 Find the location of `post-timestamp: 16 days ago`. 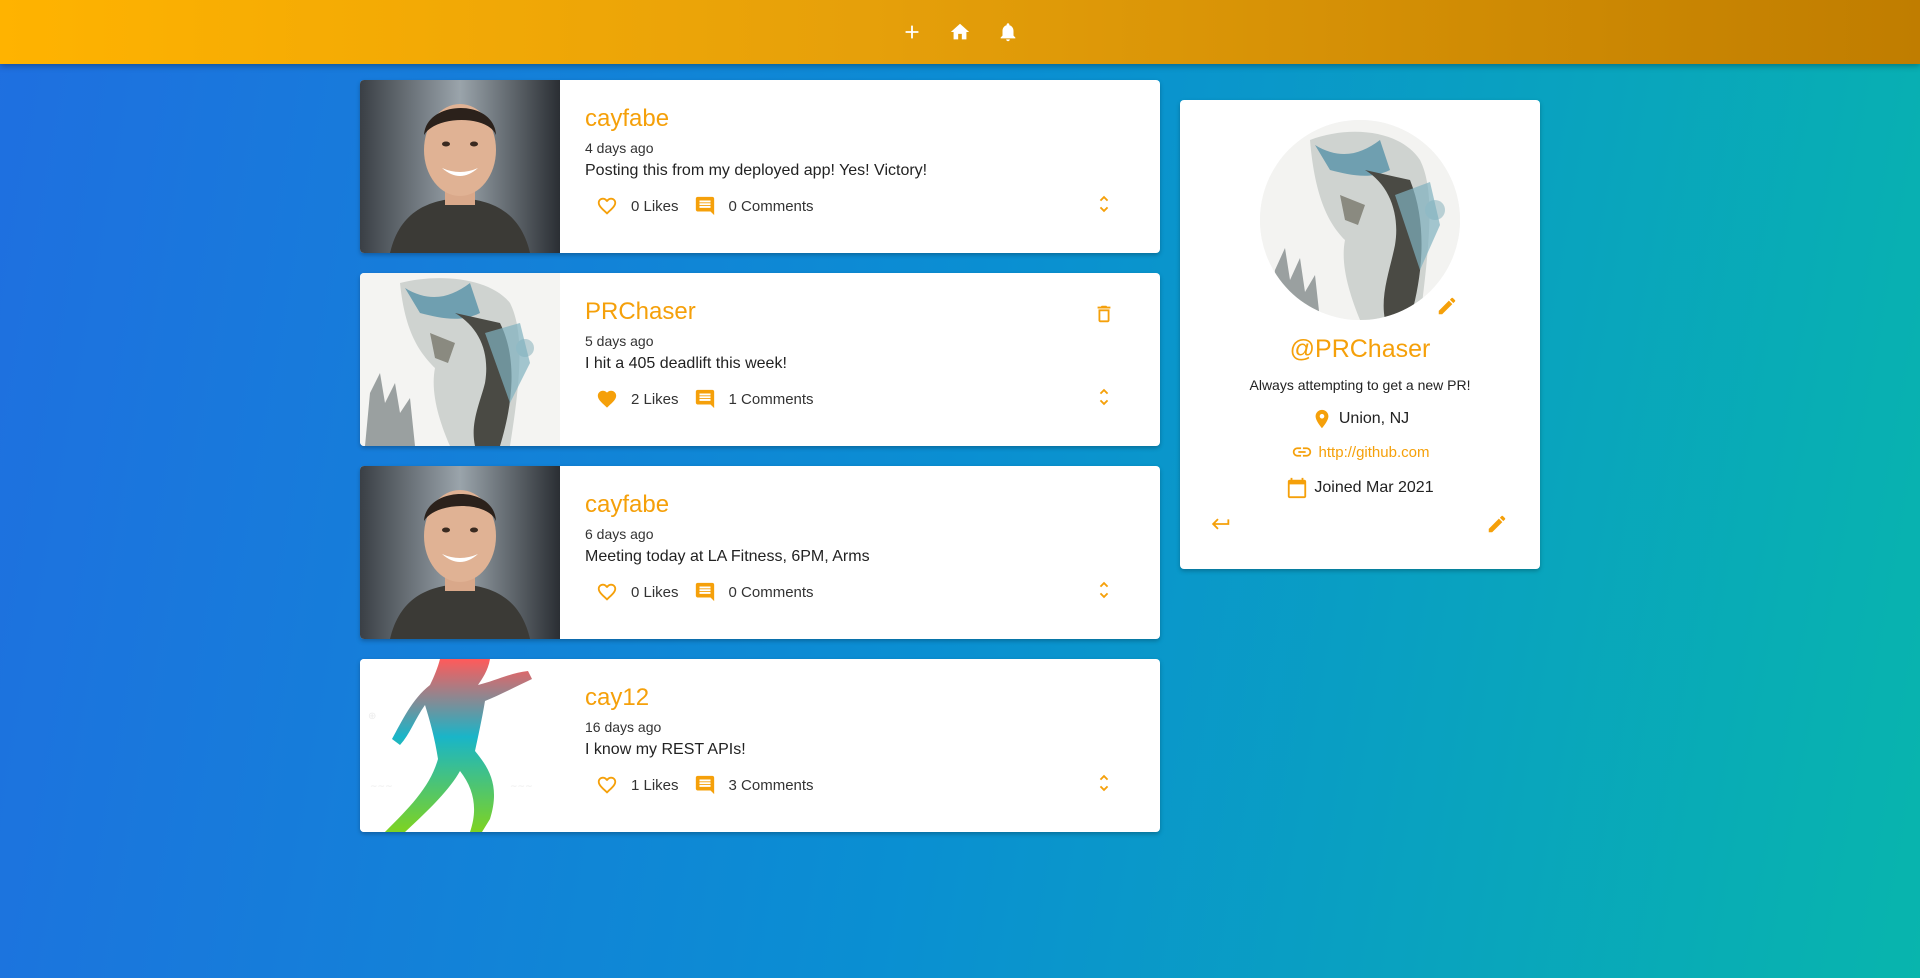

post-timestamp: 16 days ago is located at coordinates (623, 727).